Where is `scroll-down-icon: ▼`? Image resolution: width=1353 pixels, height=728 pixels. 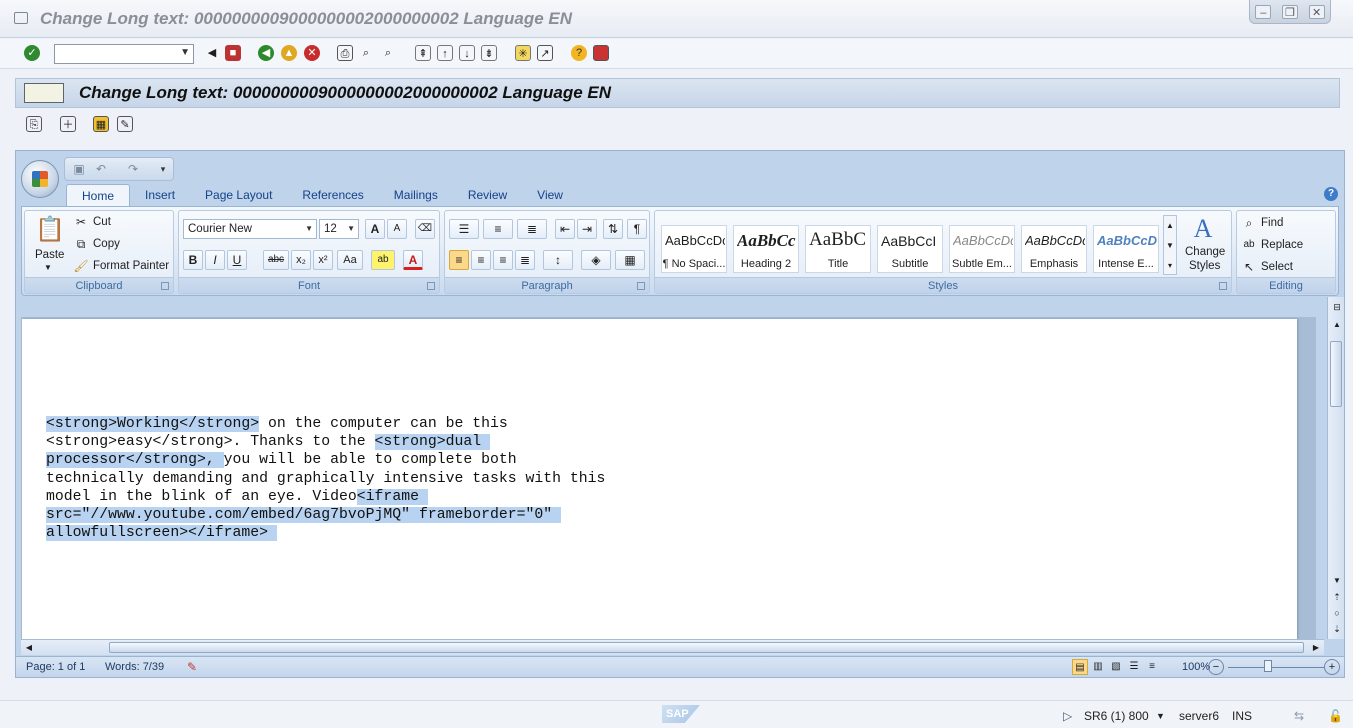 scroll-down-icon: ▼ is located at coordinates (1337, 581).